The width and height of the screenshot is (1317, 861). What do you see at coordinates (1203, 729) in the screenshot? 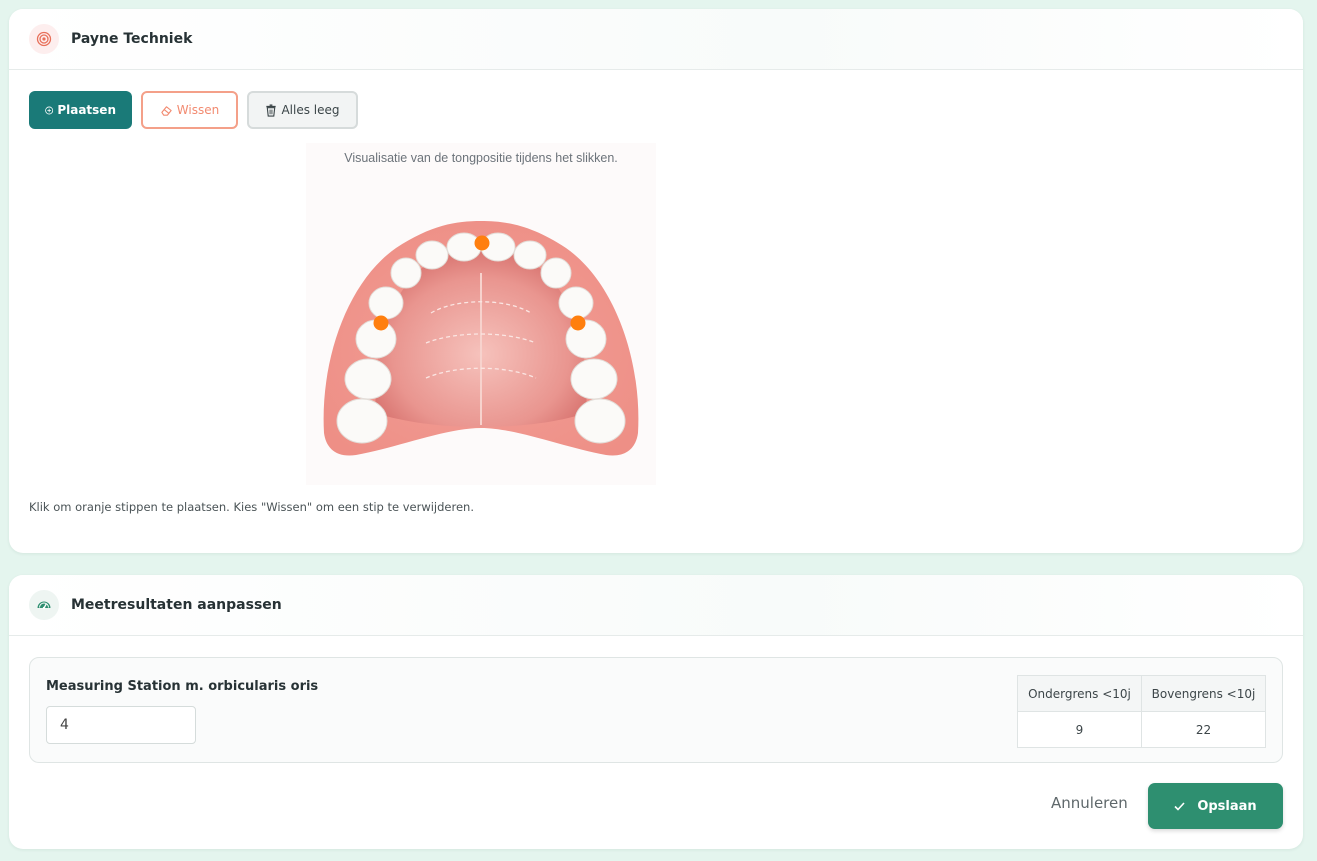
I see `upper-limit-value: 22` at bounding box center [1203, 729].